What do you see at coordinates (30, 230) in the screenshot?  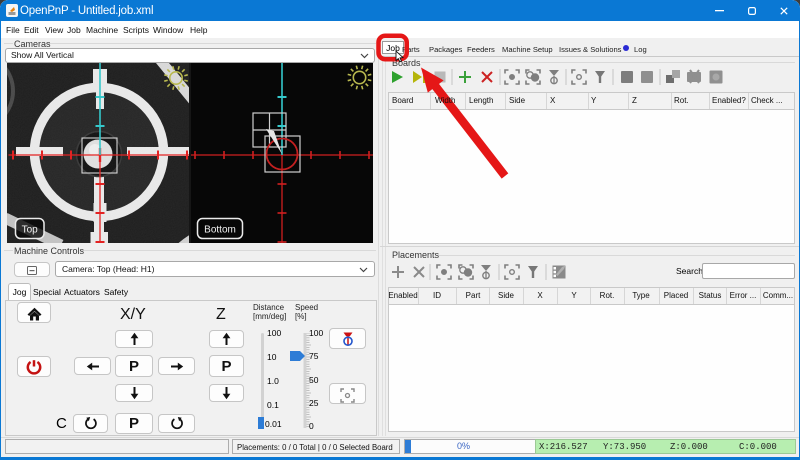 I see `svg-text: Top` at bounding box center [30, 230].